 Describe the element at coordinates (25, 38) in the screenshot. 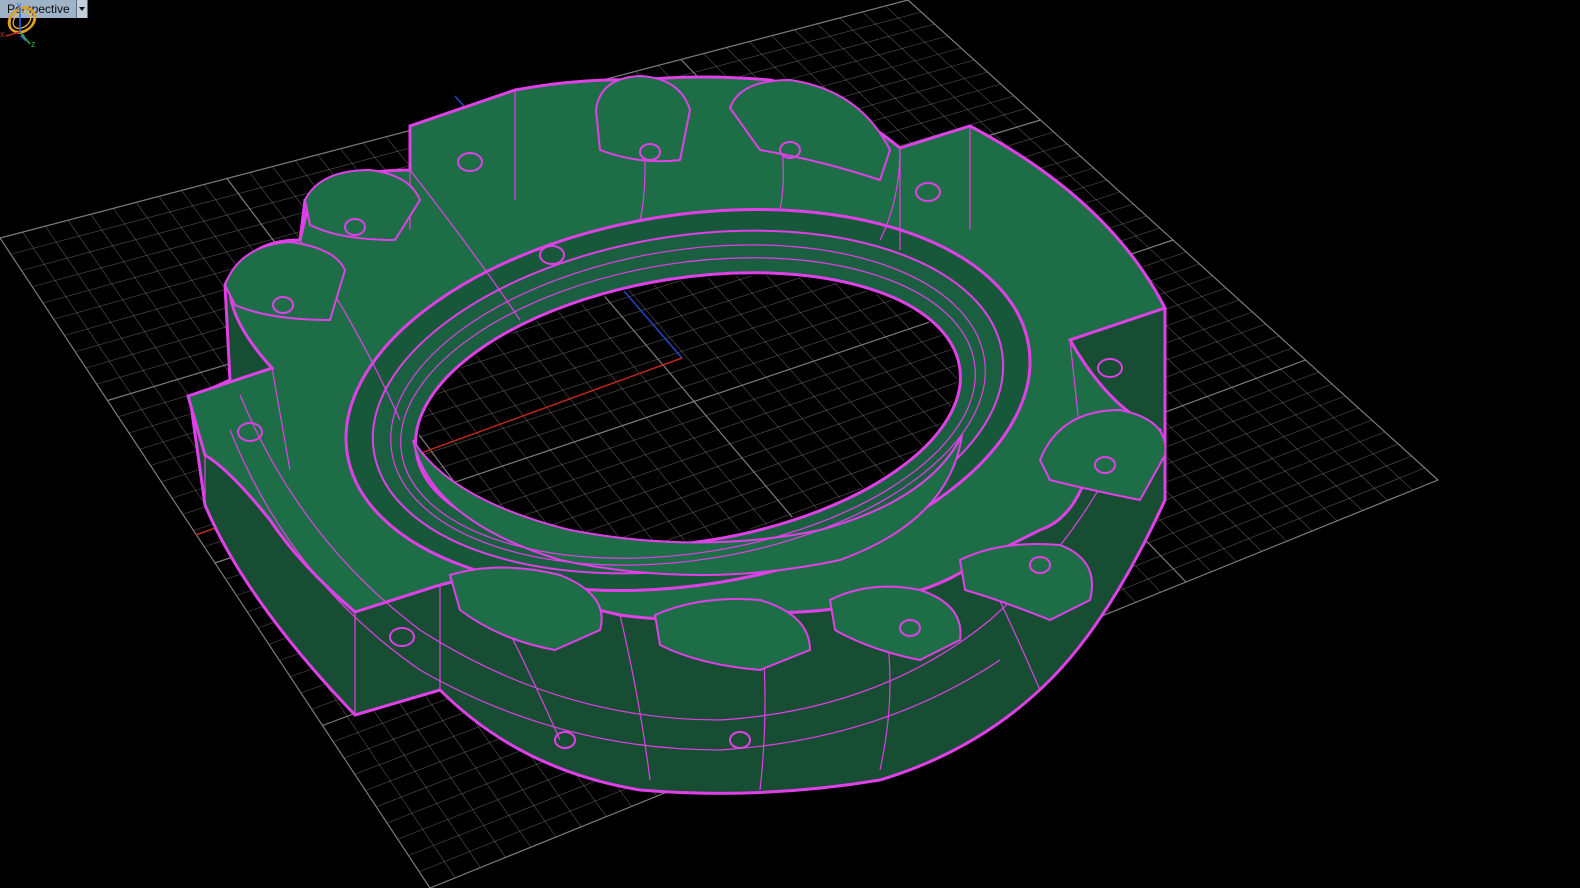

I see `axis-y-line` at that location.